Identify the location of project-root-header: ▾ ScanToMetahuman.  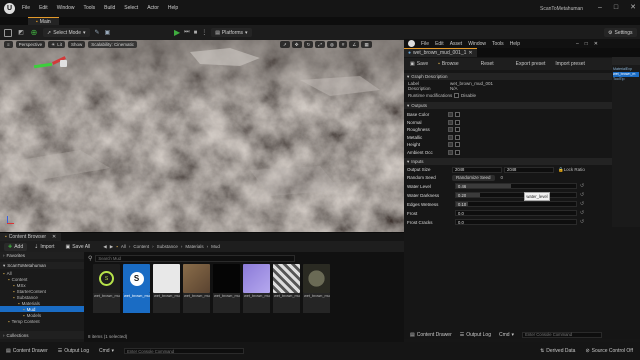
(42, 265).